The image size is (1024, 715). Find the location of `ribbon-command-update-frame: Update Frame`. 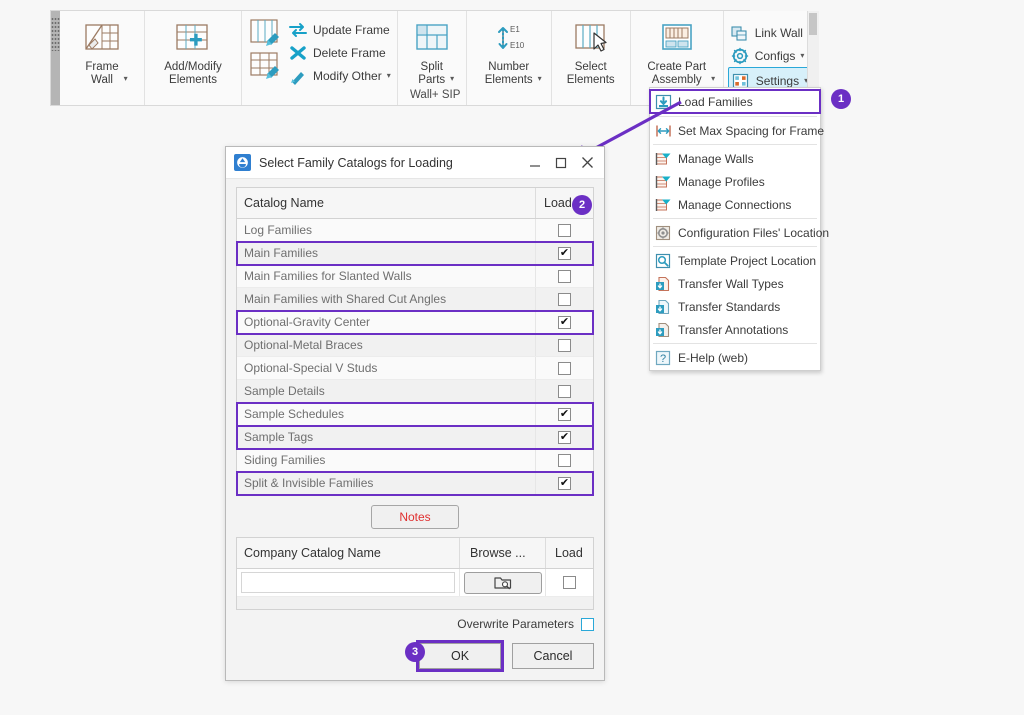

ribbon-command-update-frame: Update Frame is located at coordinates (339, 29).